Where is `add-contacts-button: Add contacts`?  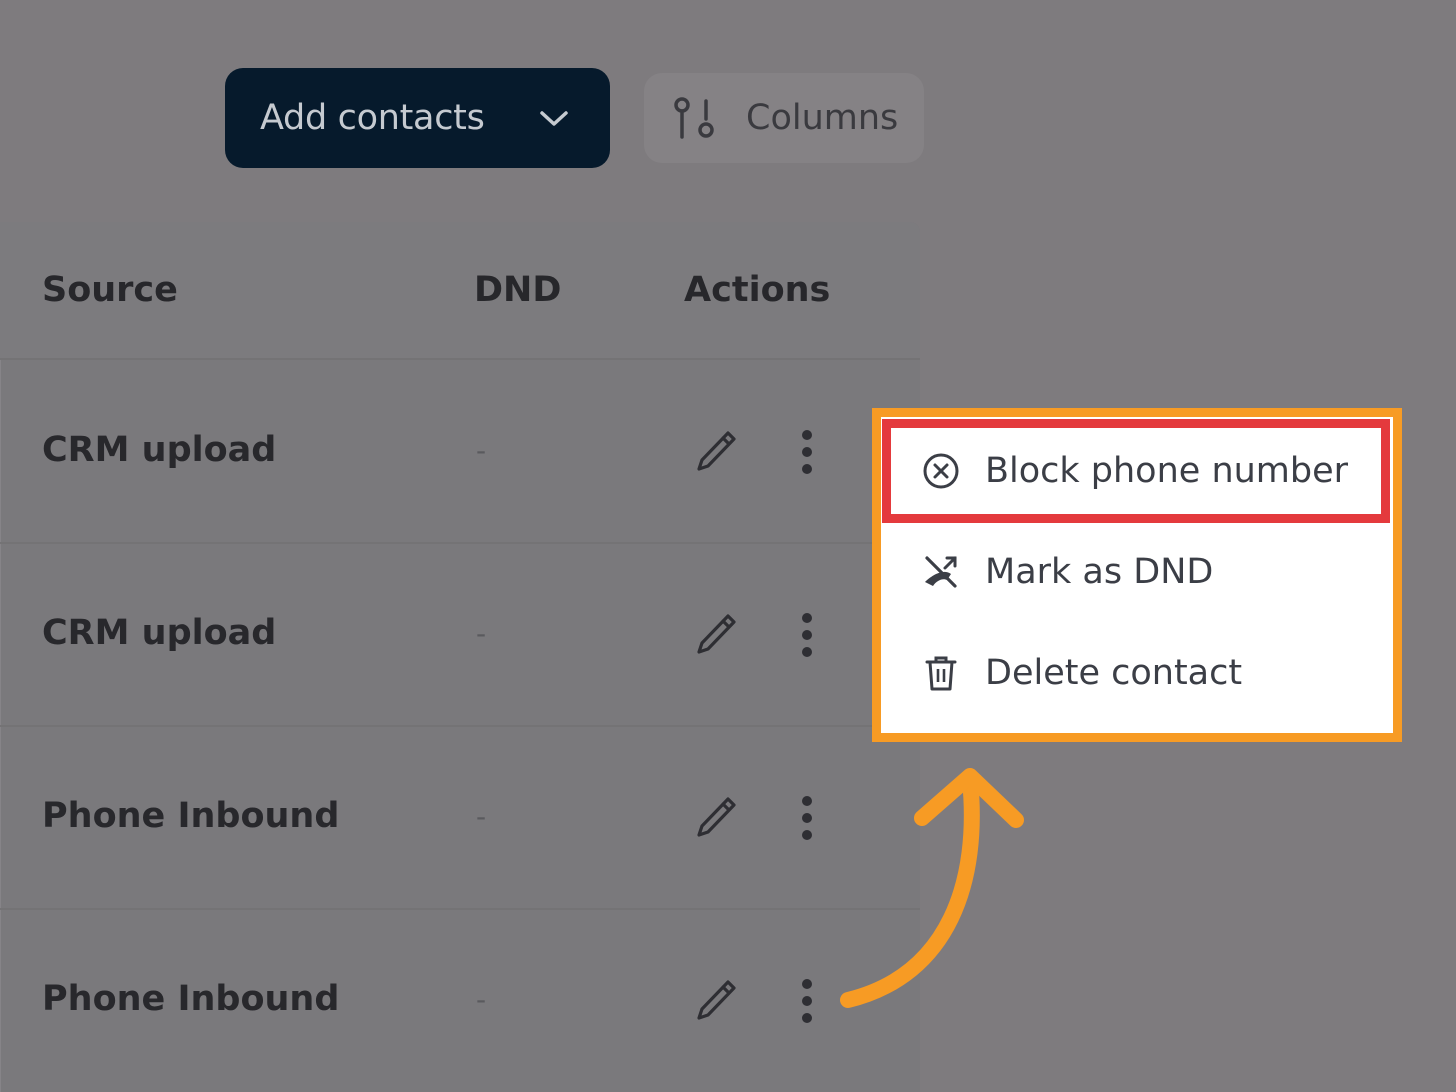 add-contacts-button: Add contacts is located at coordinates (417, 118).